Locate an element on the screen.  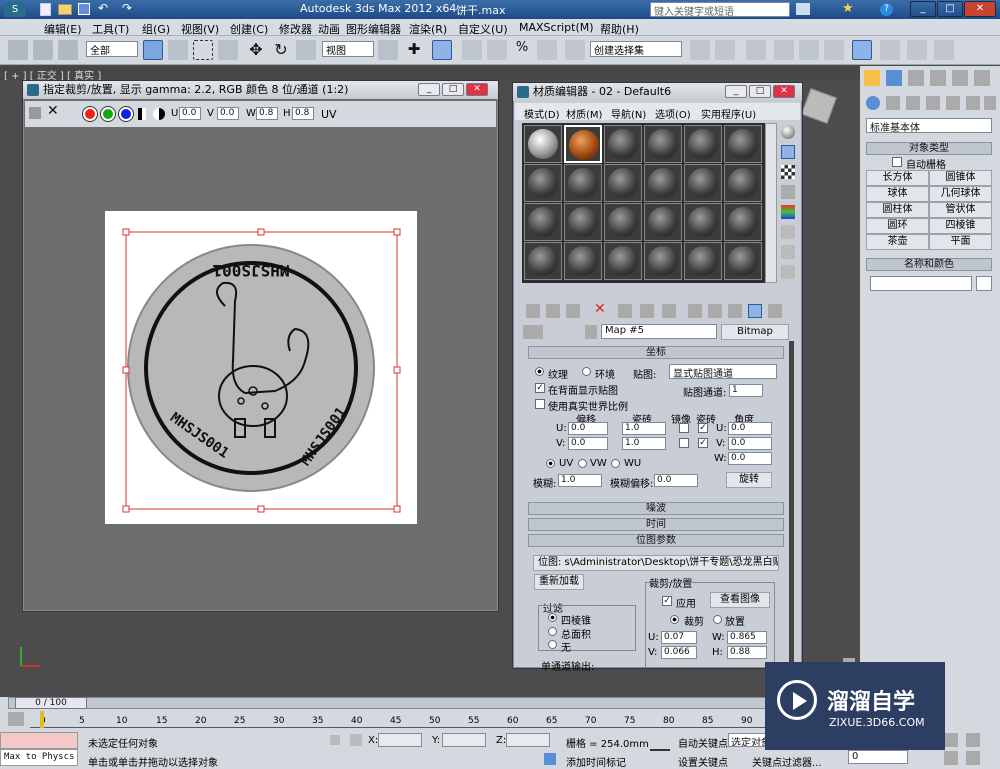
add-time-tag-label: 添加时间标记 is located at coordinates (596, 761).